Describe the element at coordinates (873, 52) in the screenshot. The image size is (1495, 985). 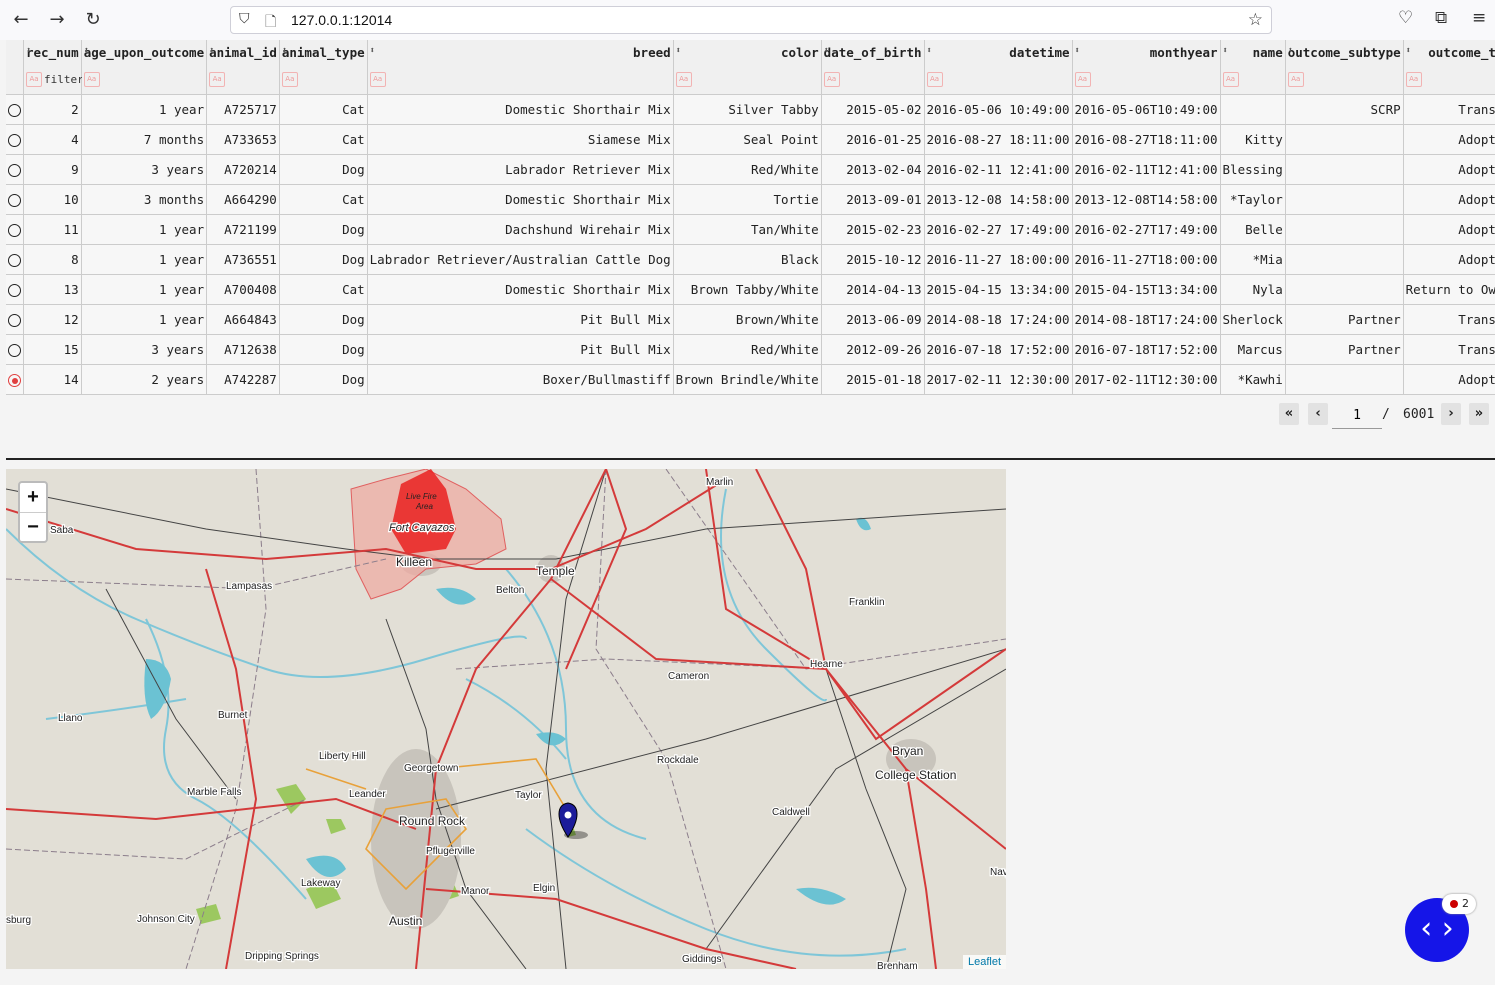
I see `column-header: ⬍ date_of_birth` at that location.